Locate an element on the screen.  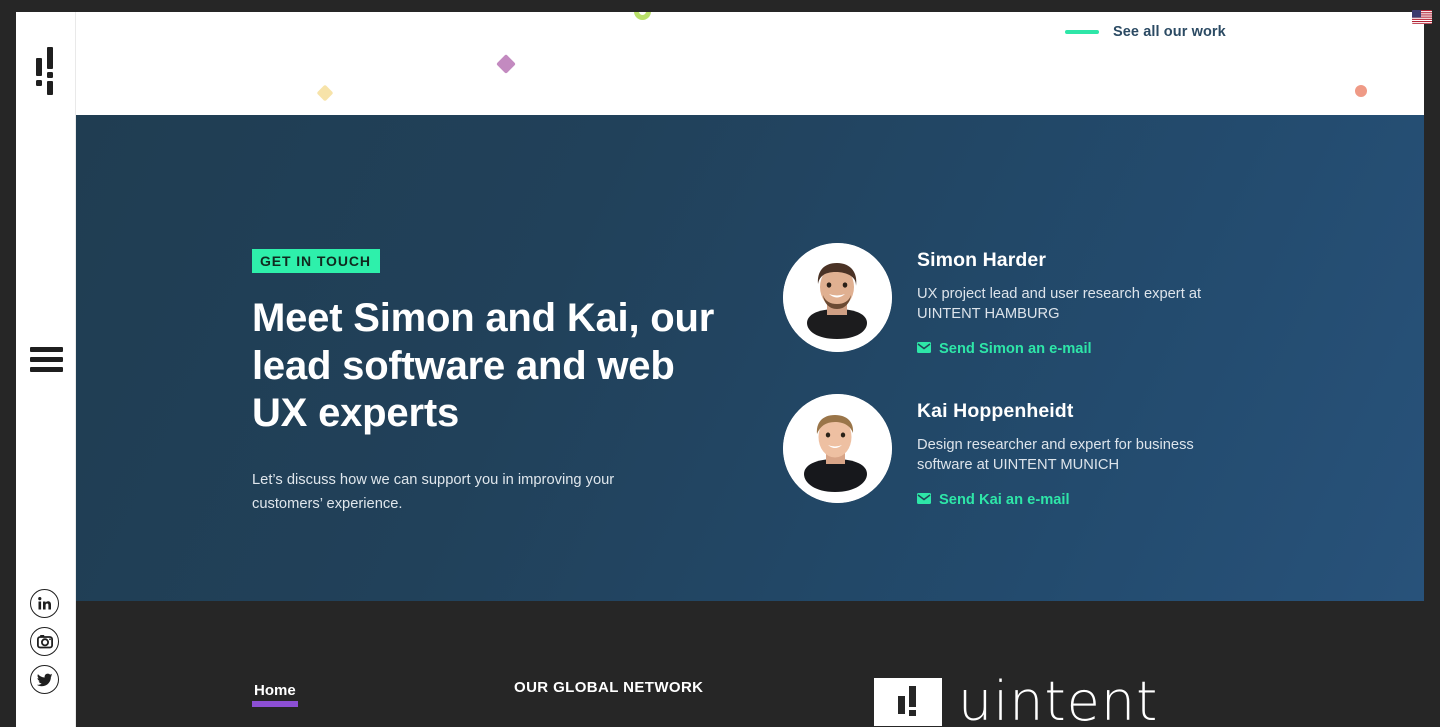
purple-diamond-shape is located at coordinates (506, 64).